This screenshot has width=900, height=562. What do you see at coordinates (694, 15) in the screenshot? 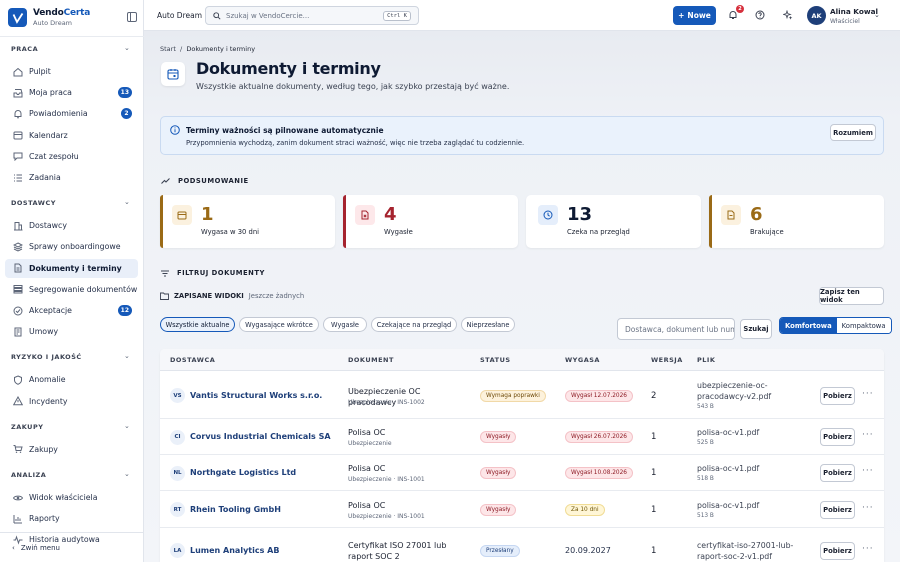
I see `new-button: + Nowe` at bounding box center [694, 15].